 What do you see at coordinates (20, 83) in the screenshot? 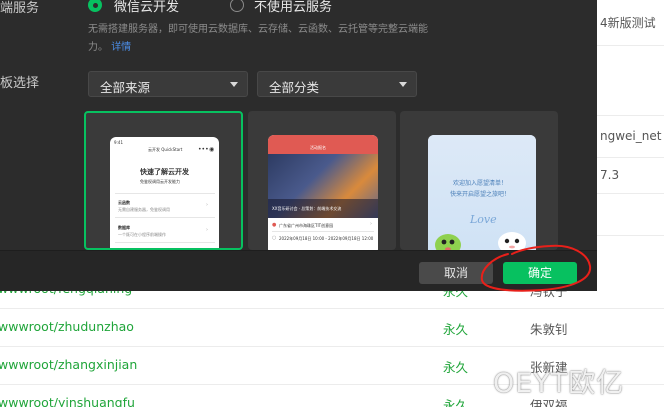
I see `template-select-label: 模板选择` at bounding box center [20, 83].